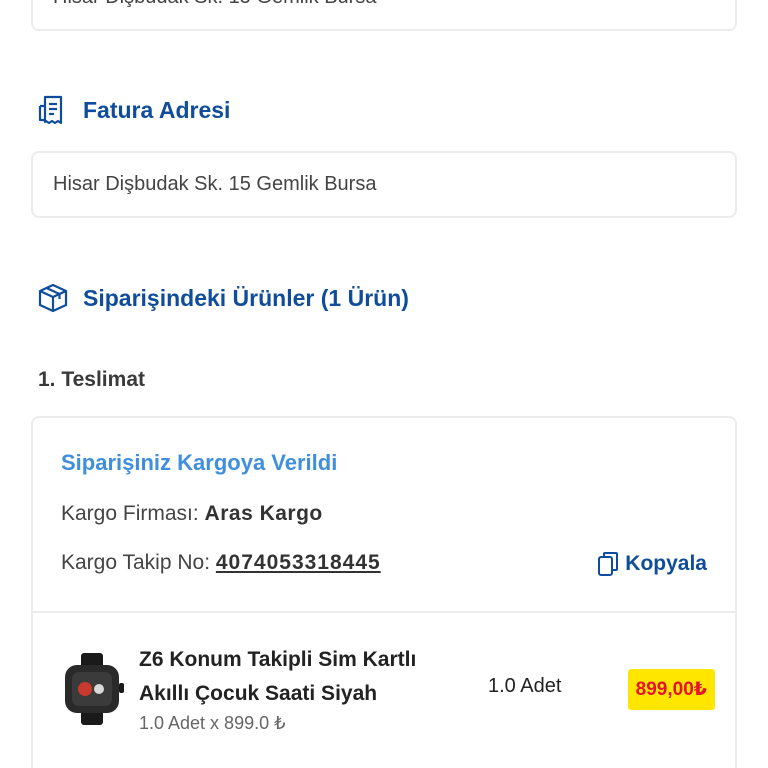 Image resolution: width=768 pixels, height=768 pixels. I want to click on carrier-label: Kargo Firması:, so click(130, 513).